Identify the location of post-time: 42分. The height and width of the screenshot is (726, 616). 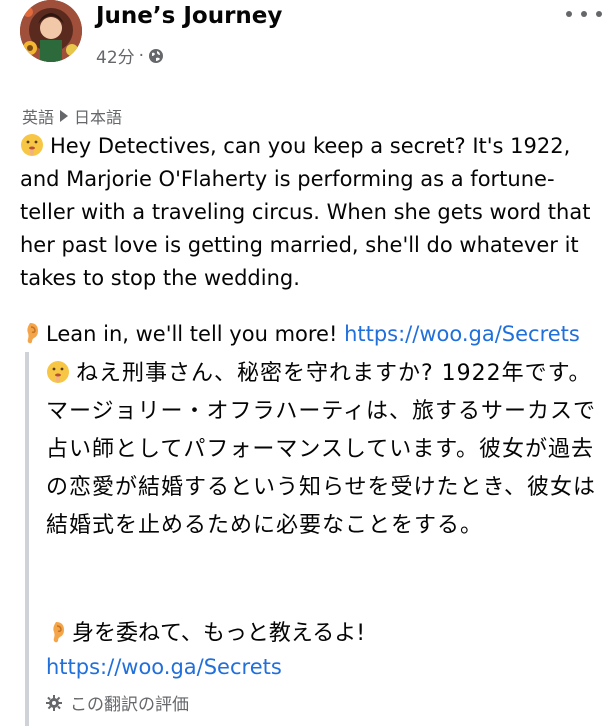
(115, 55).